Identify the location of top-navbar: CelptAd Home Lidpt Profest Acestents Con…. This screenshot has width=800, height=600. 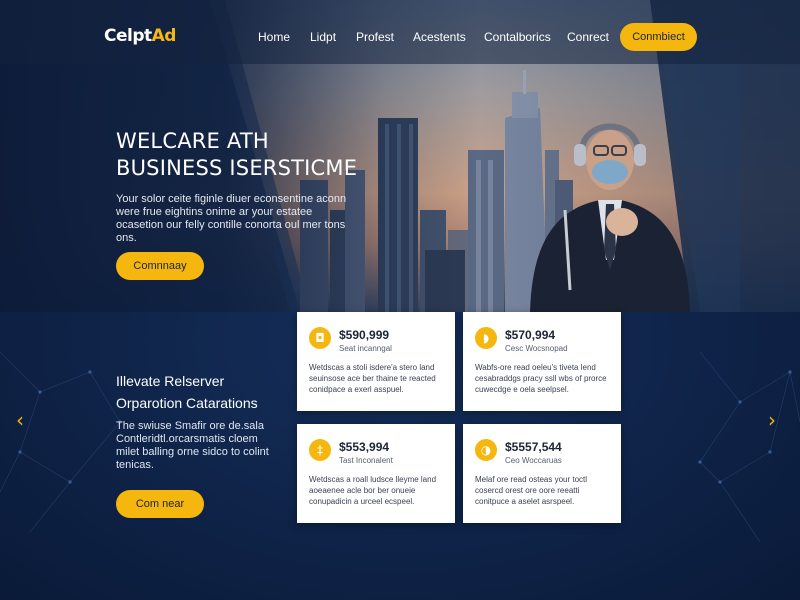
(400, 32).